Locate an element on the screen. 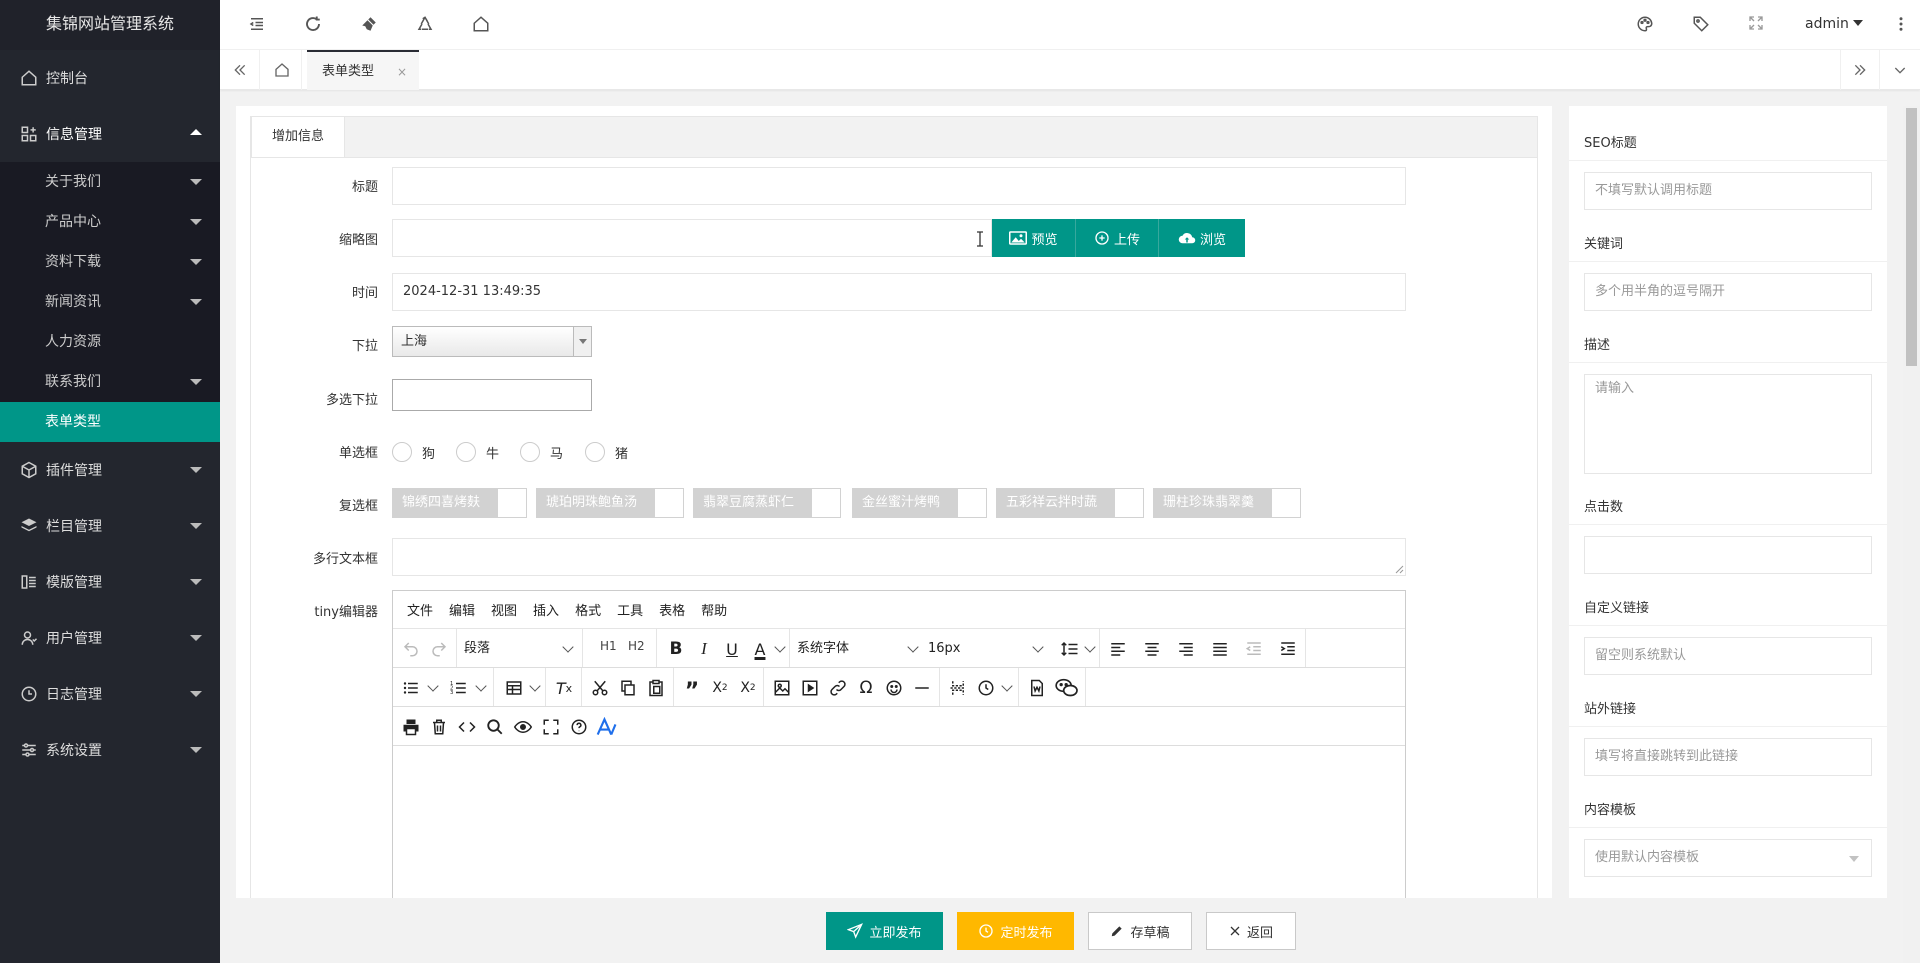  sidebar-item-about: 关于我们 is located at coordinates (110, 182).